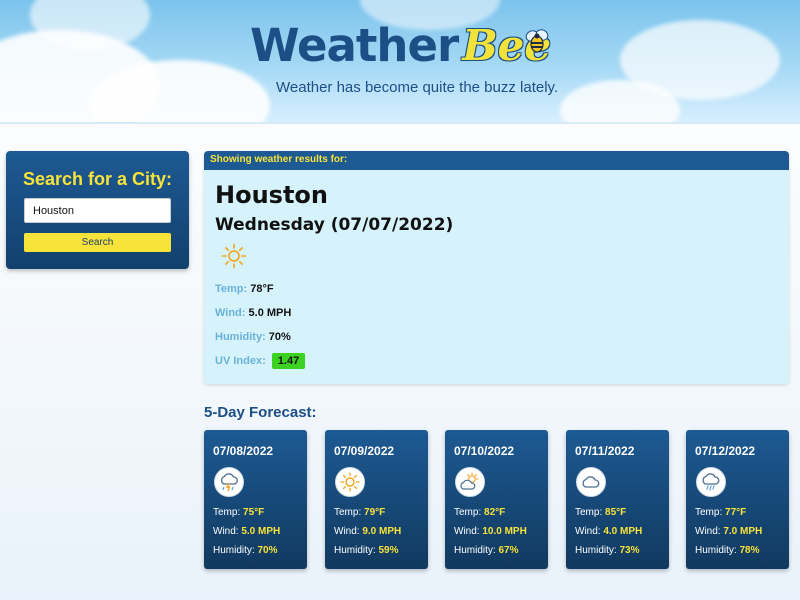  I want to click on current-temp: Temp: 78°F, so click(244, 289).